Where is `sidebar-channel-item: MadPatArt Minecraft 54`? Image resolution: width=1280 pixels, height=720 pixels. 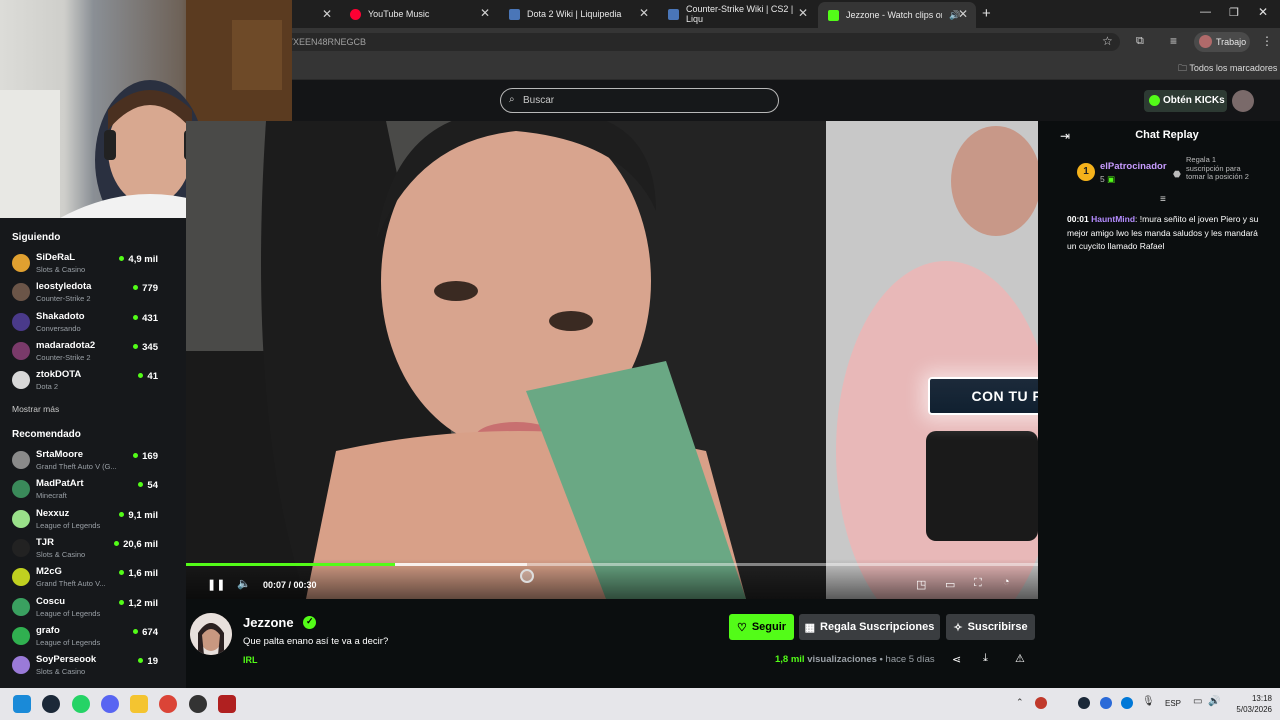
sidebar-channel-item: MadPatArt Minecraft 54 is located at coordinates (86, 490).